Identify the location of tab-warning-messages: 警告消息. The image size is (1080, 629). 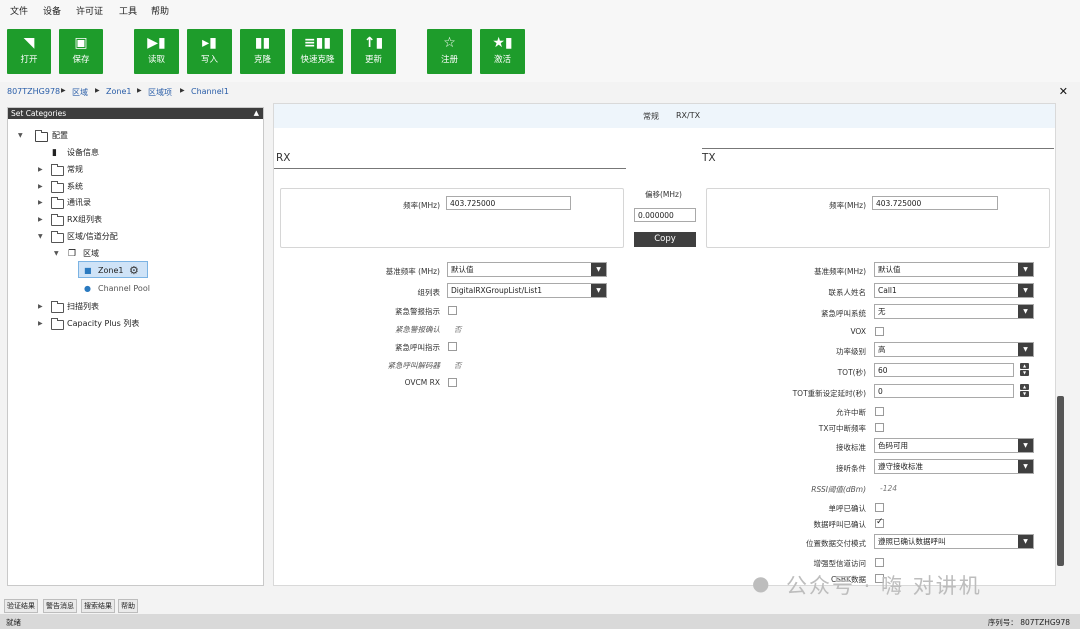
(60, 606).